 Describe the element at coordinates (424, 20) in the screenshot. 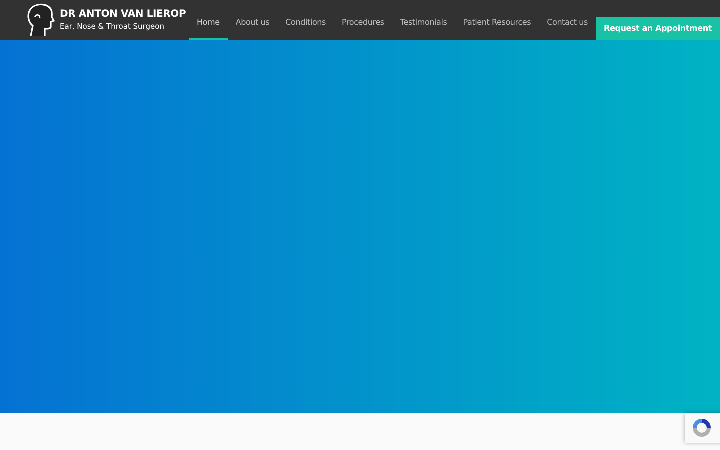

I see `nav-link: Testimonials` at that location.